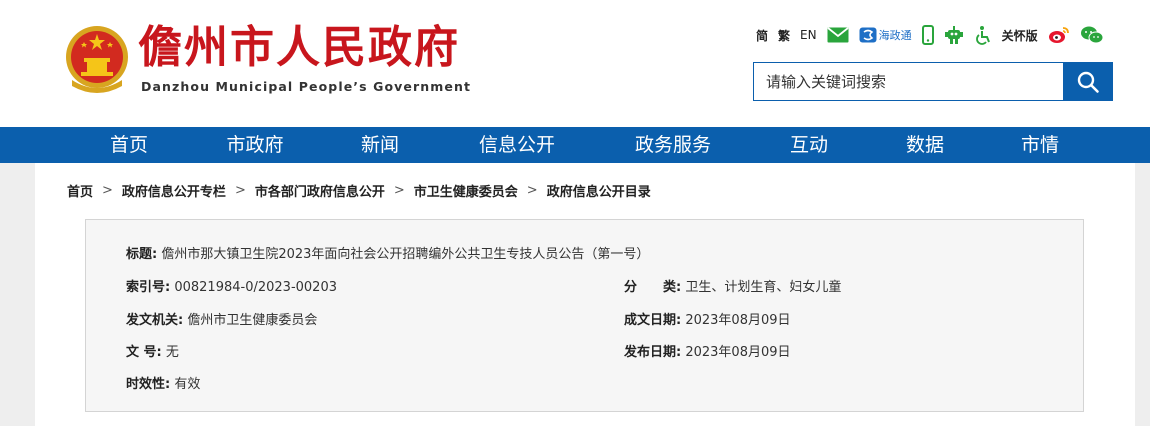  I want to click on breadcrumb-info-catalog: 政府信息公开目录, so click(599, 190).